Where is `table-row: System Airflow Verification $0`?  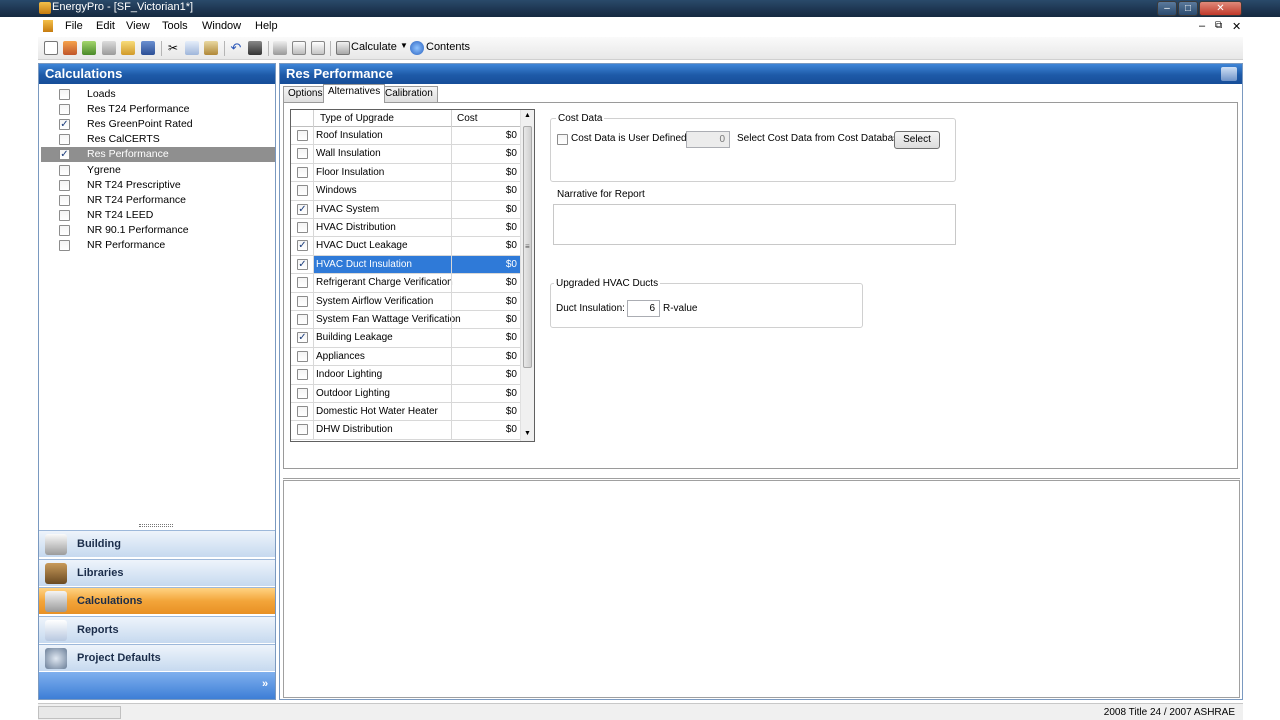
table-row: System Airflow Verification $0 is located at coordinates (405, 301).